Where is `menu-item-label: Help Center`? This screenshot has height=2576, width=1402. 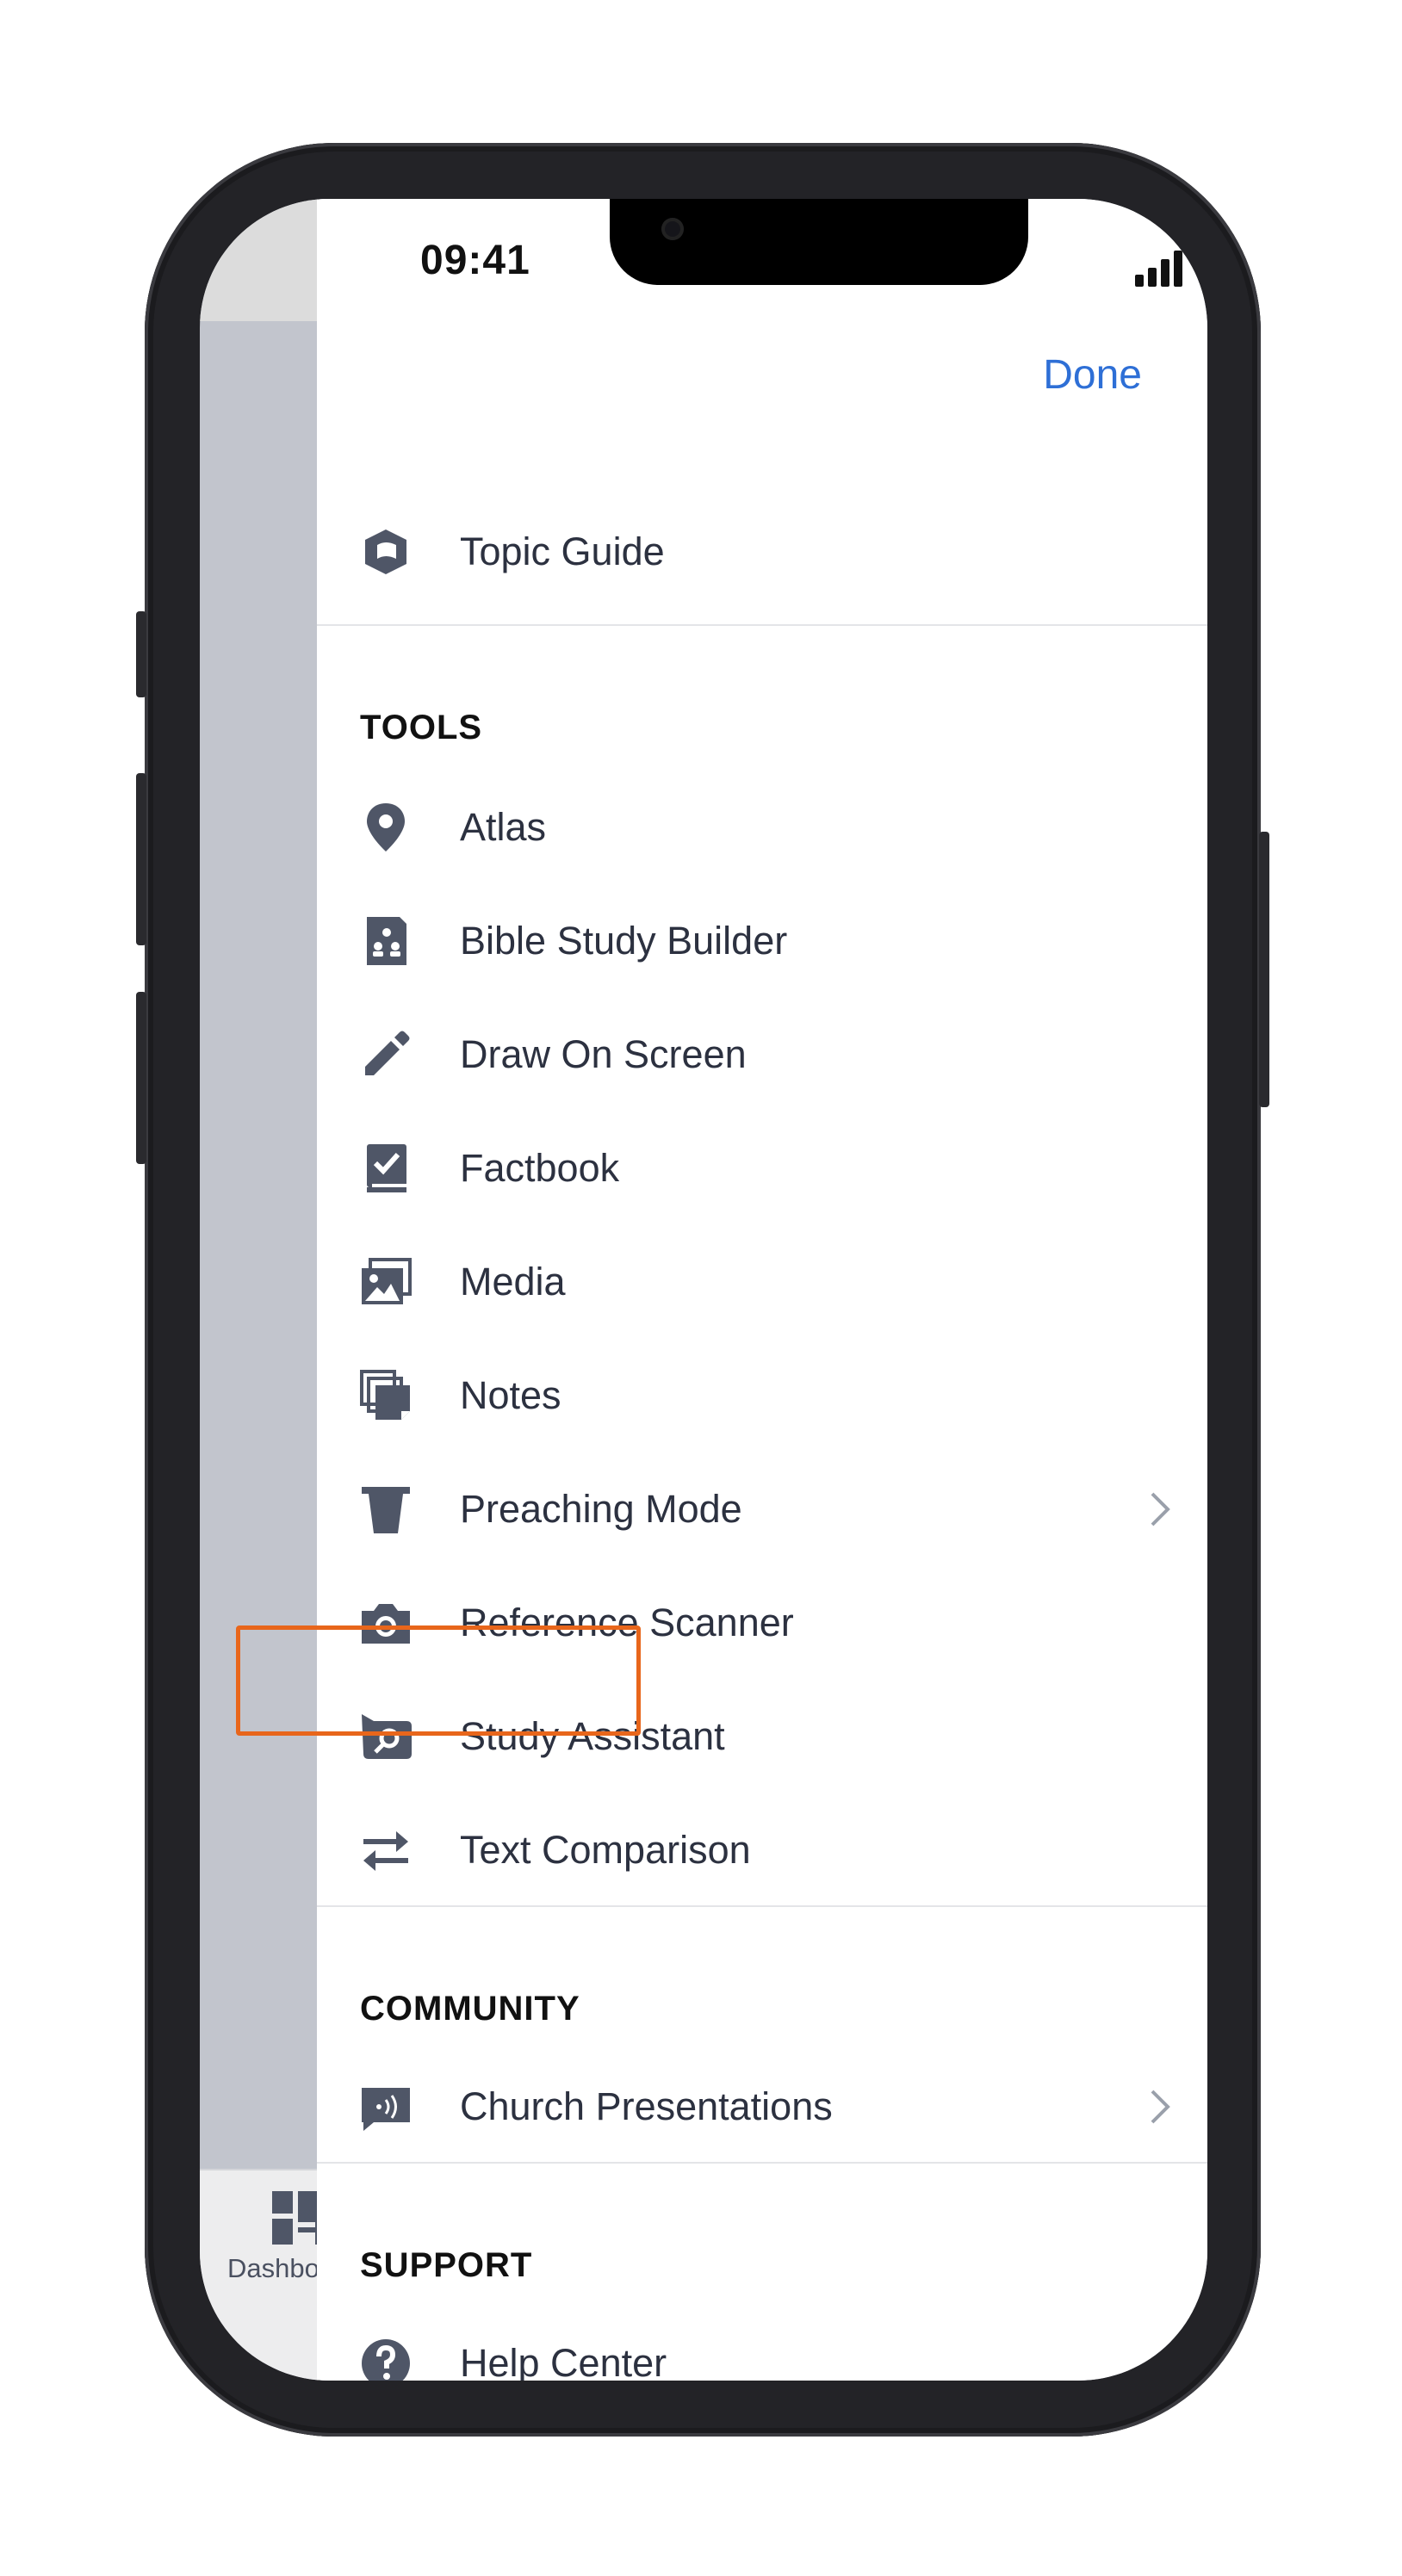 menu-item-label: Help Center is located at coordinates (563, 2361).